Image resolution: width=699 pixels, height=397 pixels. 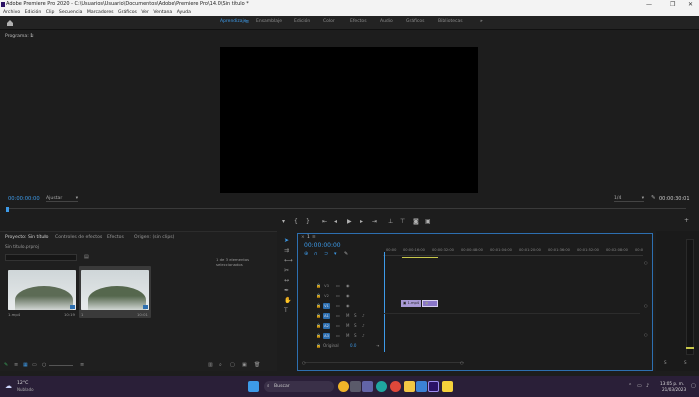 I want to click on timeline-scrollbar-h: ○ ○, so click(x=383, y=362).